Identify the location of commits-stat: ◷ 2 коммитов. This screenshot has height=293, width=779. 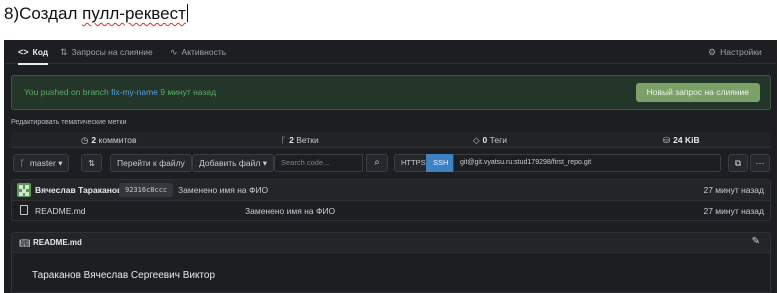
(109, 140).